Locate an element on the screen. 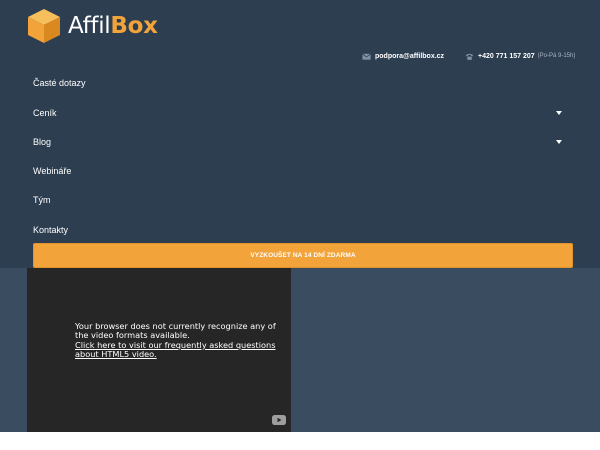 This screenshot has width=600, height=450. page-bottom-area is located at coordinates (300, 441).